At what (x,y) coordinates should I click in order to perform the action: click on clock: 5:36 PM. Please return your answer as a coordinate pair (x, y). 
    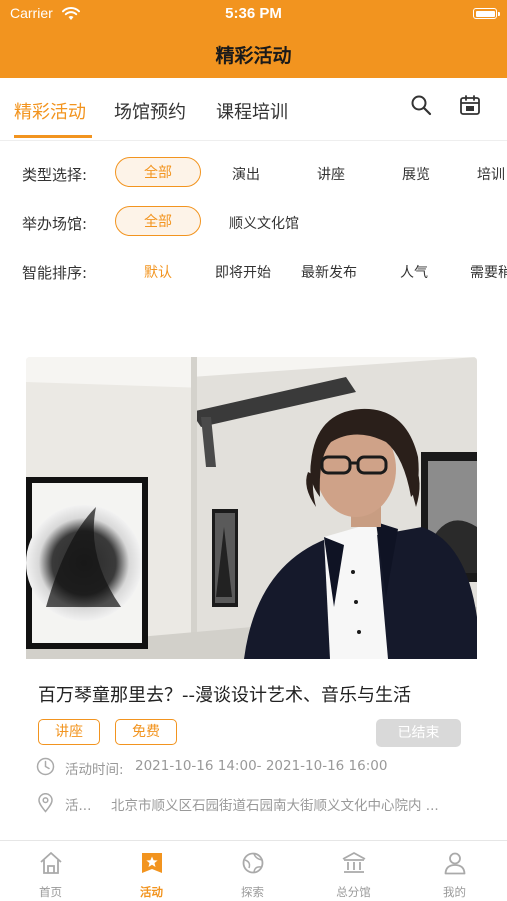
    Looking at the image, I should click on (253, 13).